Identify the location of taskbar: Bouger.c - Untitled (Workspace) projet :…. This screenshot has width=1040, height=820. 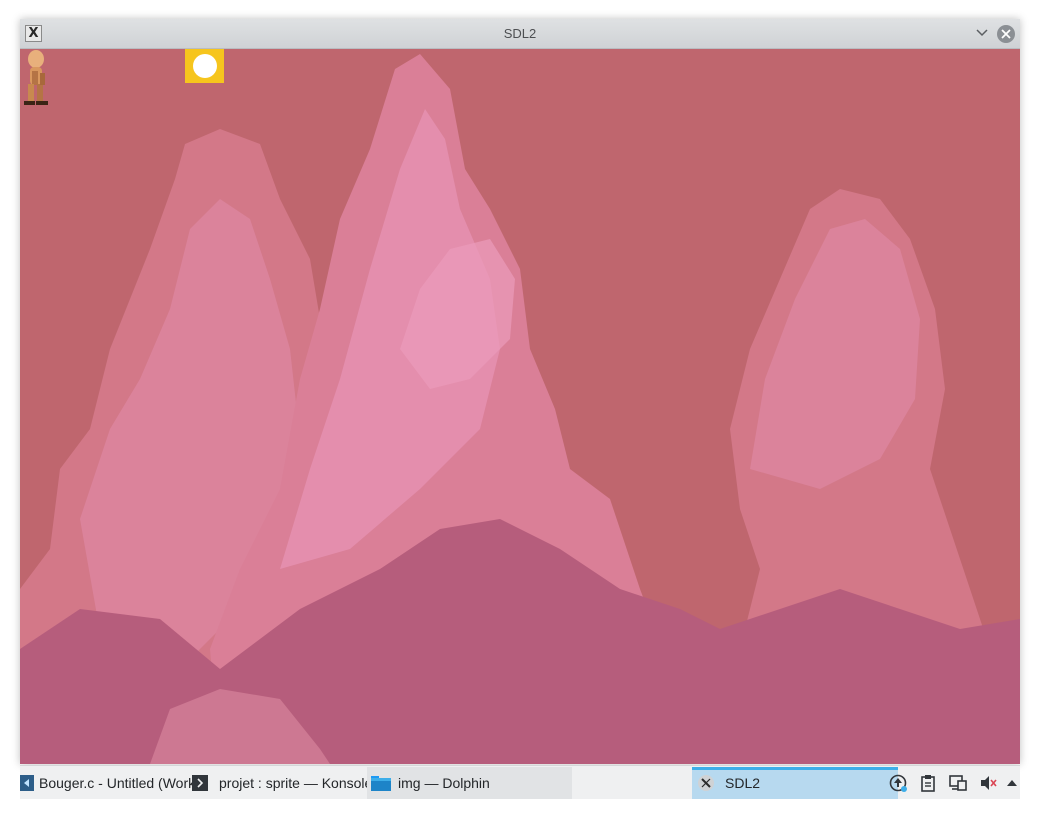
(520, 782).